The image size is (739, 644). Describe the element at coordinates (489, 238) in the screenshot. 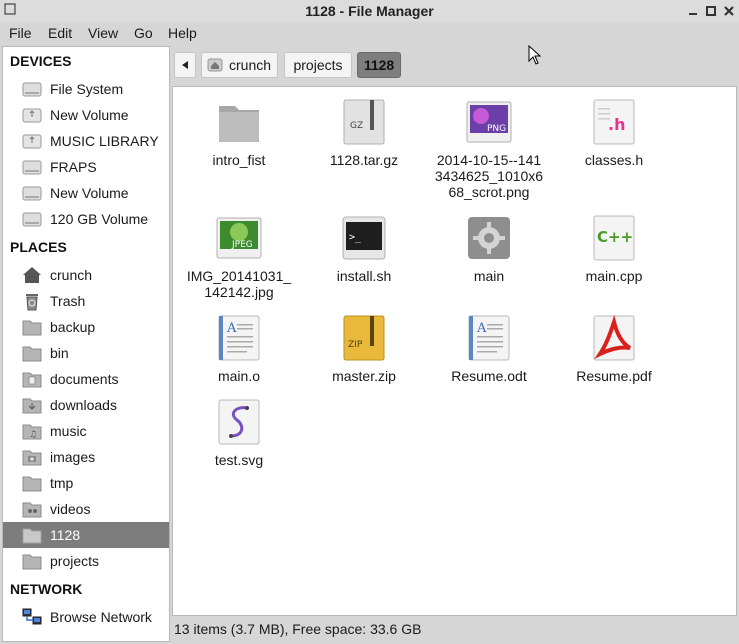

I see `executable-gear-icon` at that location.